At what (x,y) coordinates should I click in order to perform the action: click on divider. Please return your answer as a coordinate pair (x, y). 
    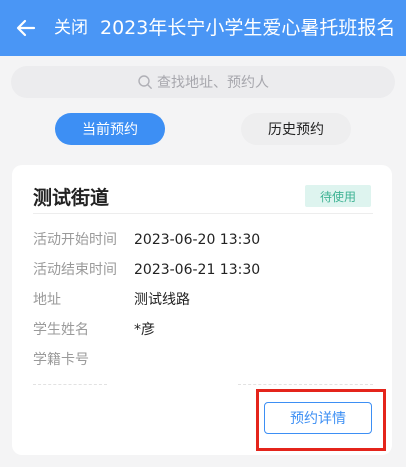
    Looking at the image, I should click on (203, 213).